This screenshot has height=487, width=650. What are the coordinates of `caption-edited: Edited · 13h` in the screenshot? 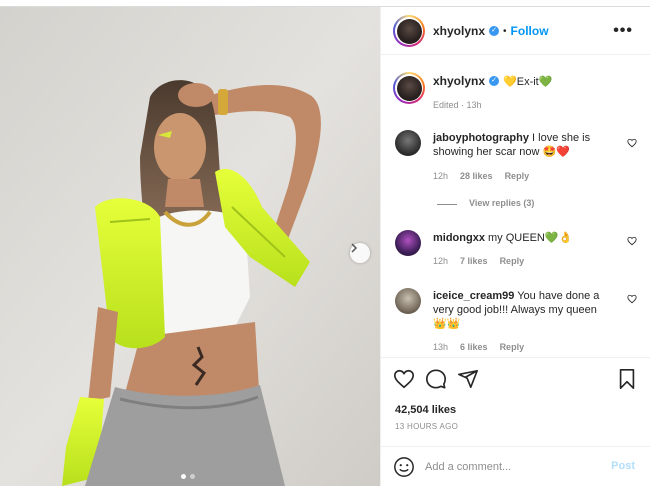 It's located at (457, 105).